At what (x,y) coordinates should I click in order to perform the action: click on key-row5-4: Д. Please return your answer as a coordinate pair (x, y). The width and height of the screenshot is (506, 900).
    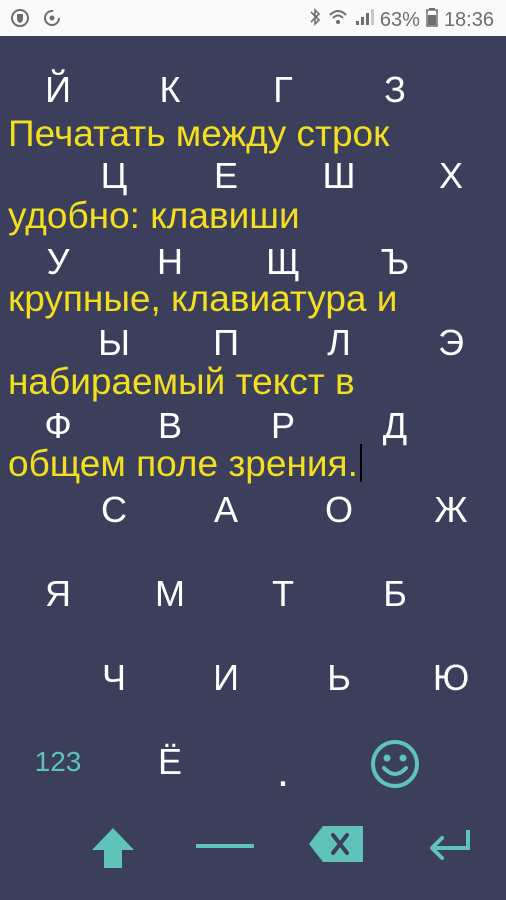
    Looking at the image, I should click on (395, 426).